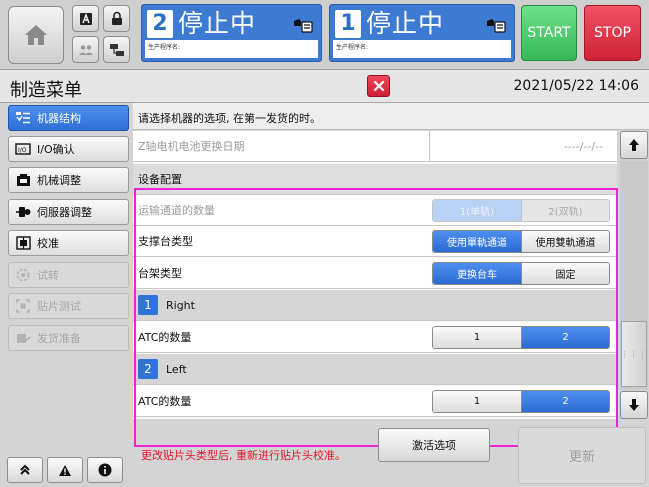 This screenshot has width=649, height=487. I want to click on scroll-track: ⋮⋮⋮, so click(634, 275).